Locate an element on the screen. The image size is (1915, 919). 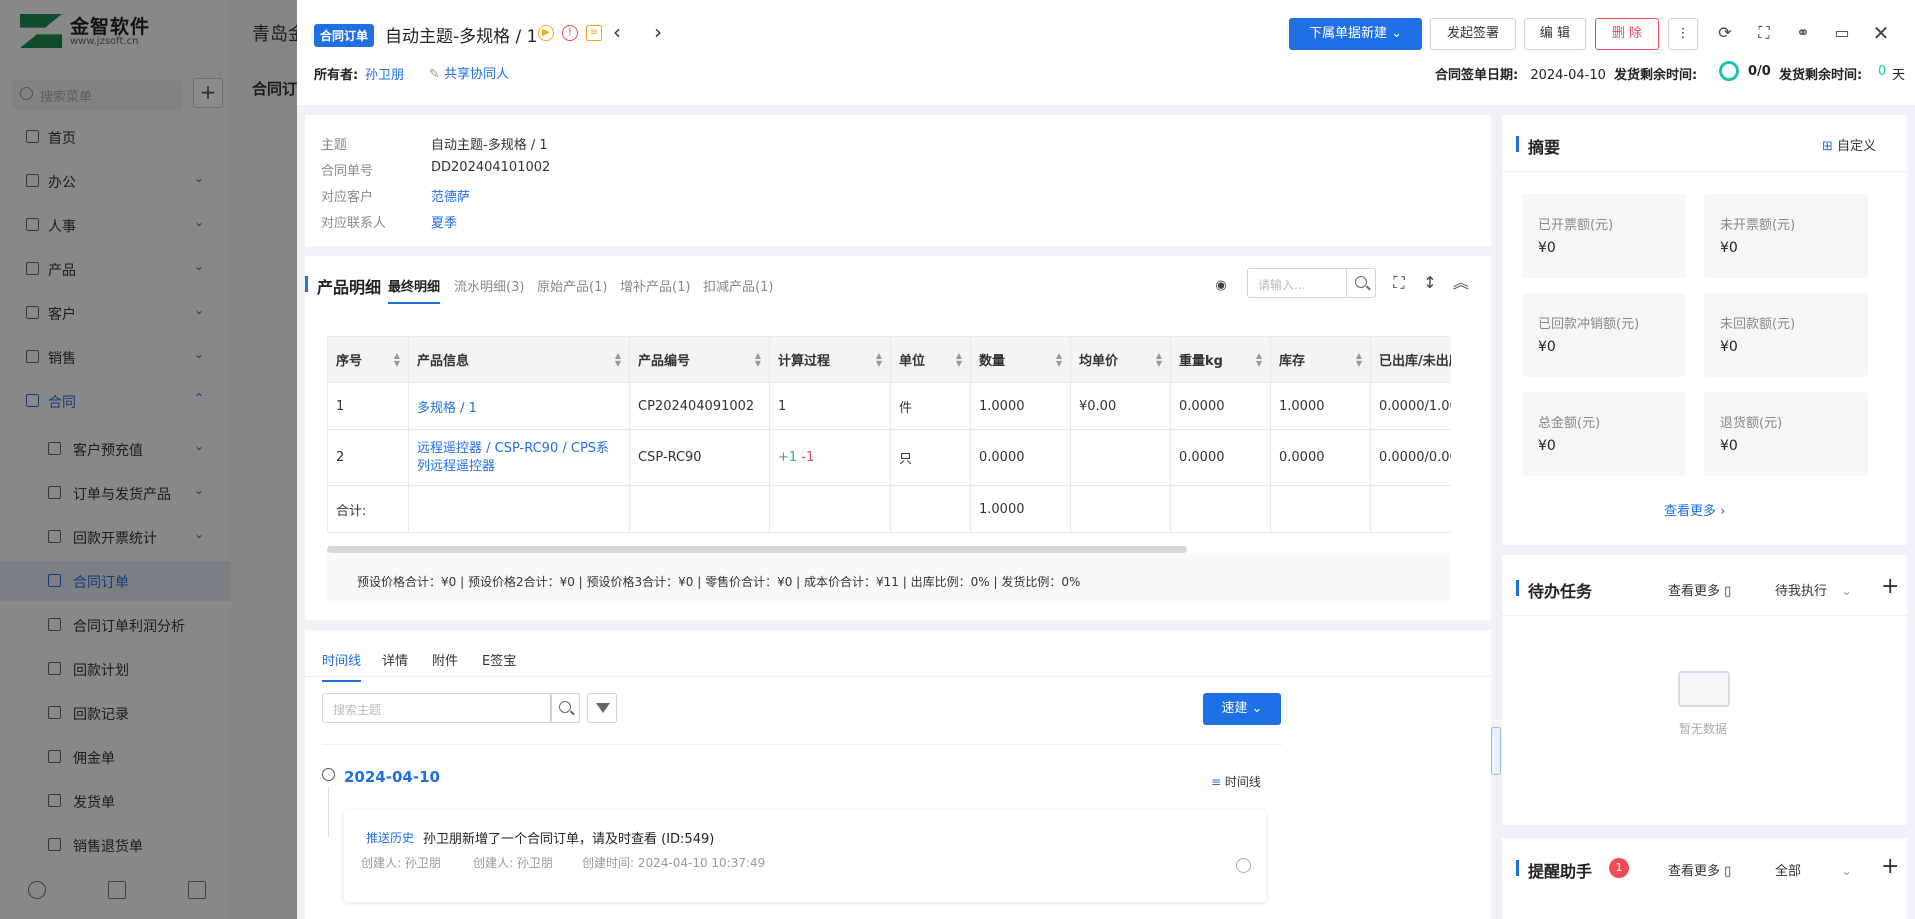
stat-label: 未回款额(元) is located at coordinates (1758, 324).